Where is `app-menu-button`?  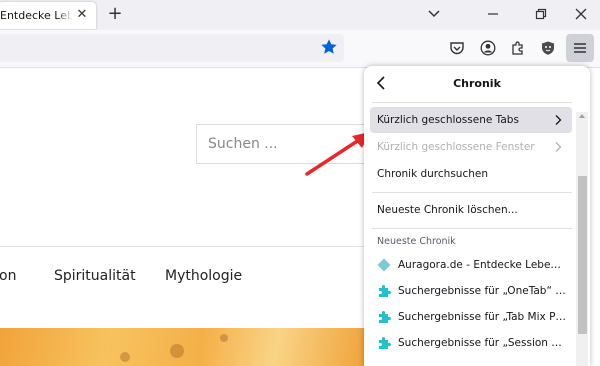
app-menu-button is located at coordinates (580, 48).